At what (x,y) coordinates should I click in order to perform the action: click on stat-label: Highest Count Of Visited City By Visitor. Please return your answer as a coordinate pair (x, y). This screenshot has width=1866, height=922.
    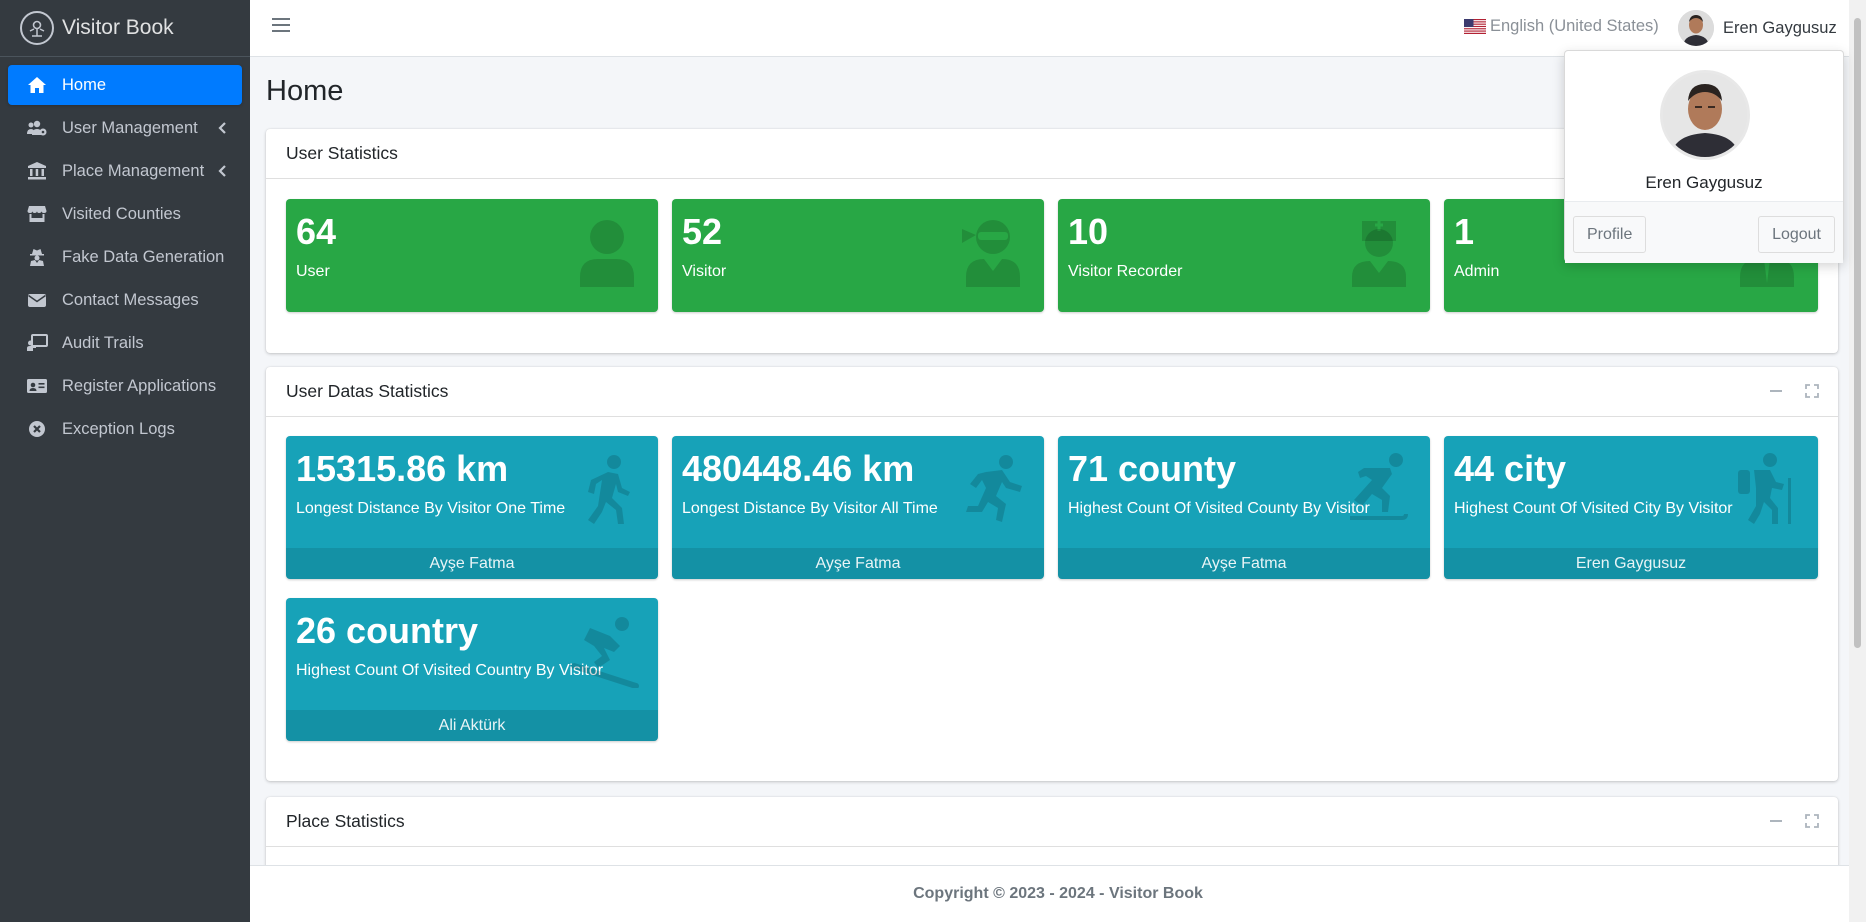
    Looking at the image, I should click on (1593, 508).